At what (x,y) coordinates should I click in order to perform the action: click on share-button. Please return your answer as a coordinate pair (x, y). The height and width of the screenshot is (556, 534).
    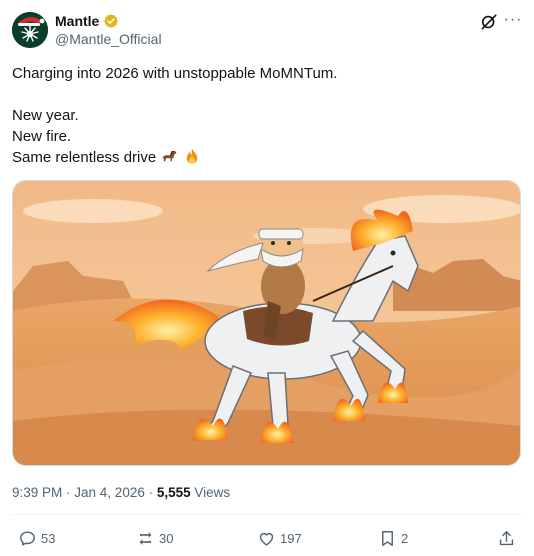
    Looking at the image, I should click on (506, 538).